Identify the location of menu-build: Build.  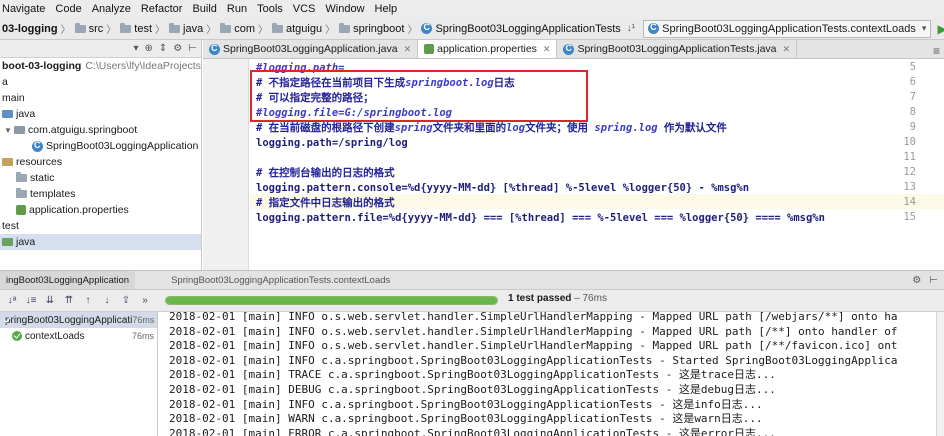
(204, 9).